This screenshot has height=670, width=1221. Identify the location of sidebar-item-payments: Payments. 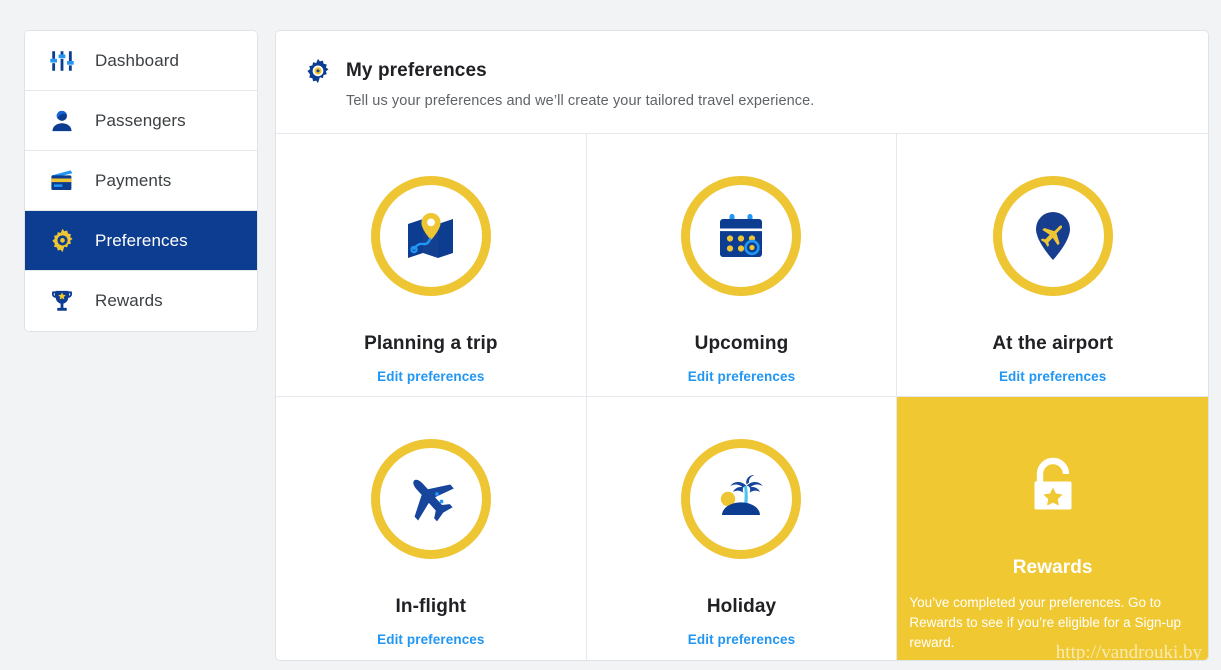
(141, 181).